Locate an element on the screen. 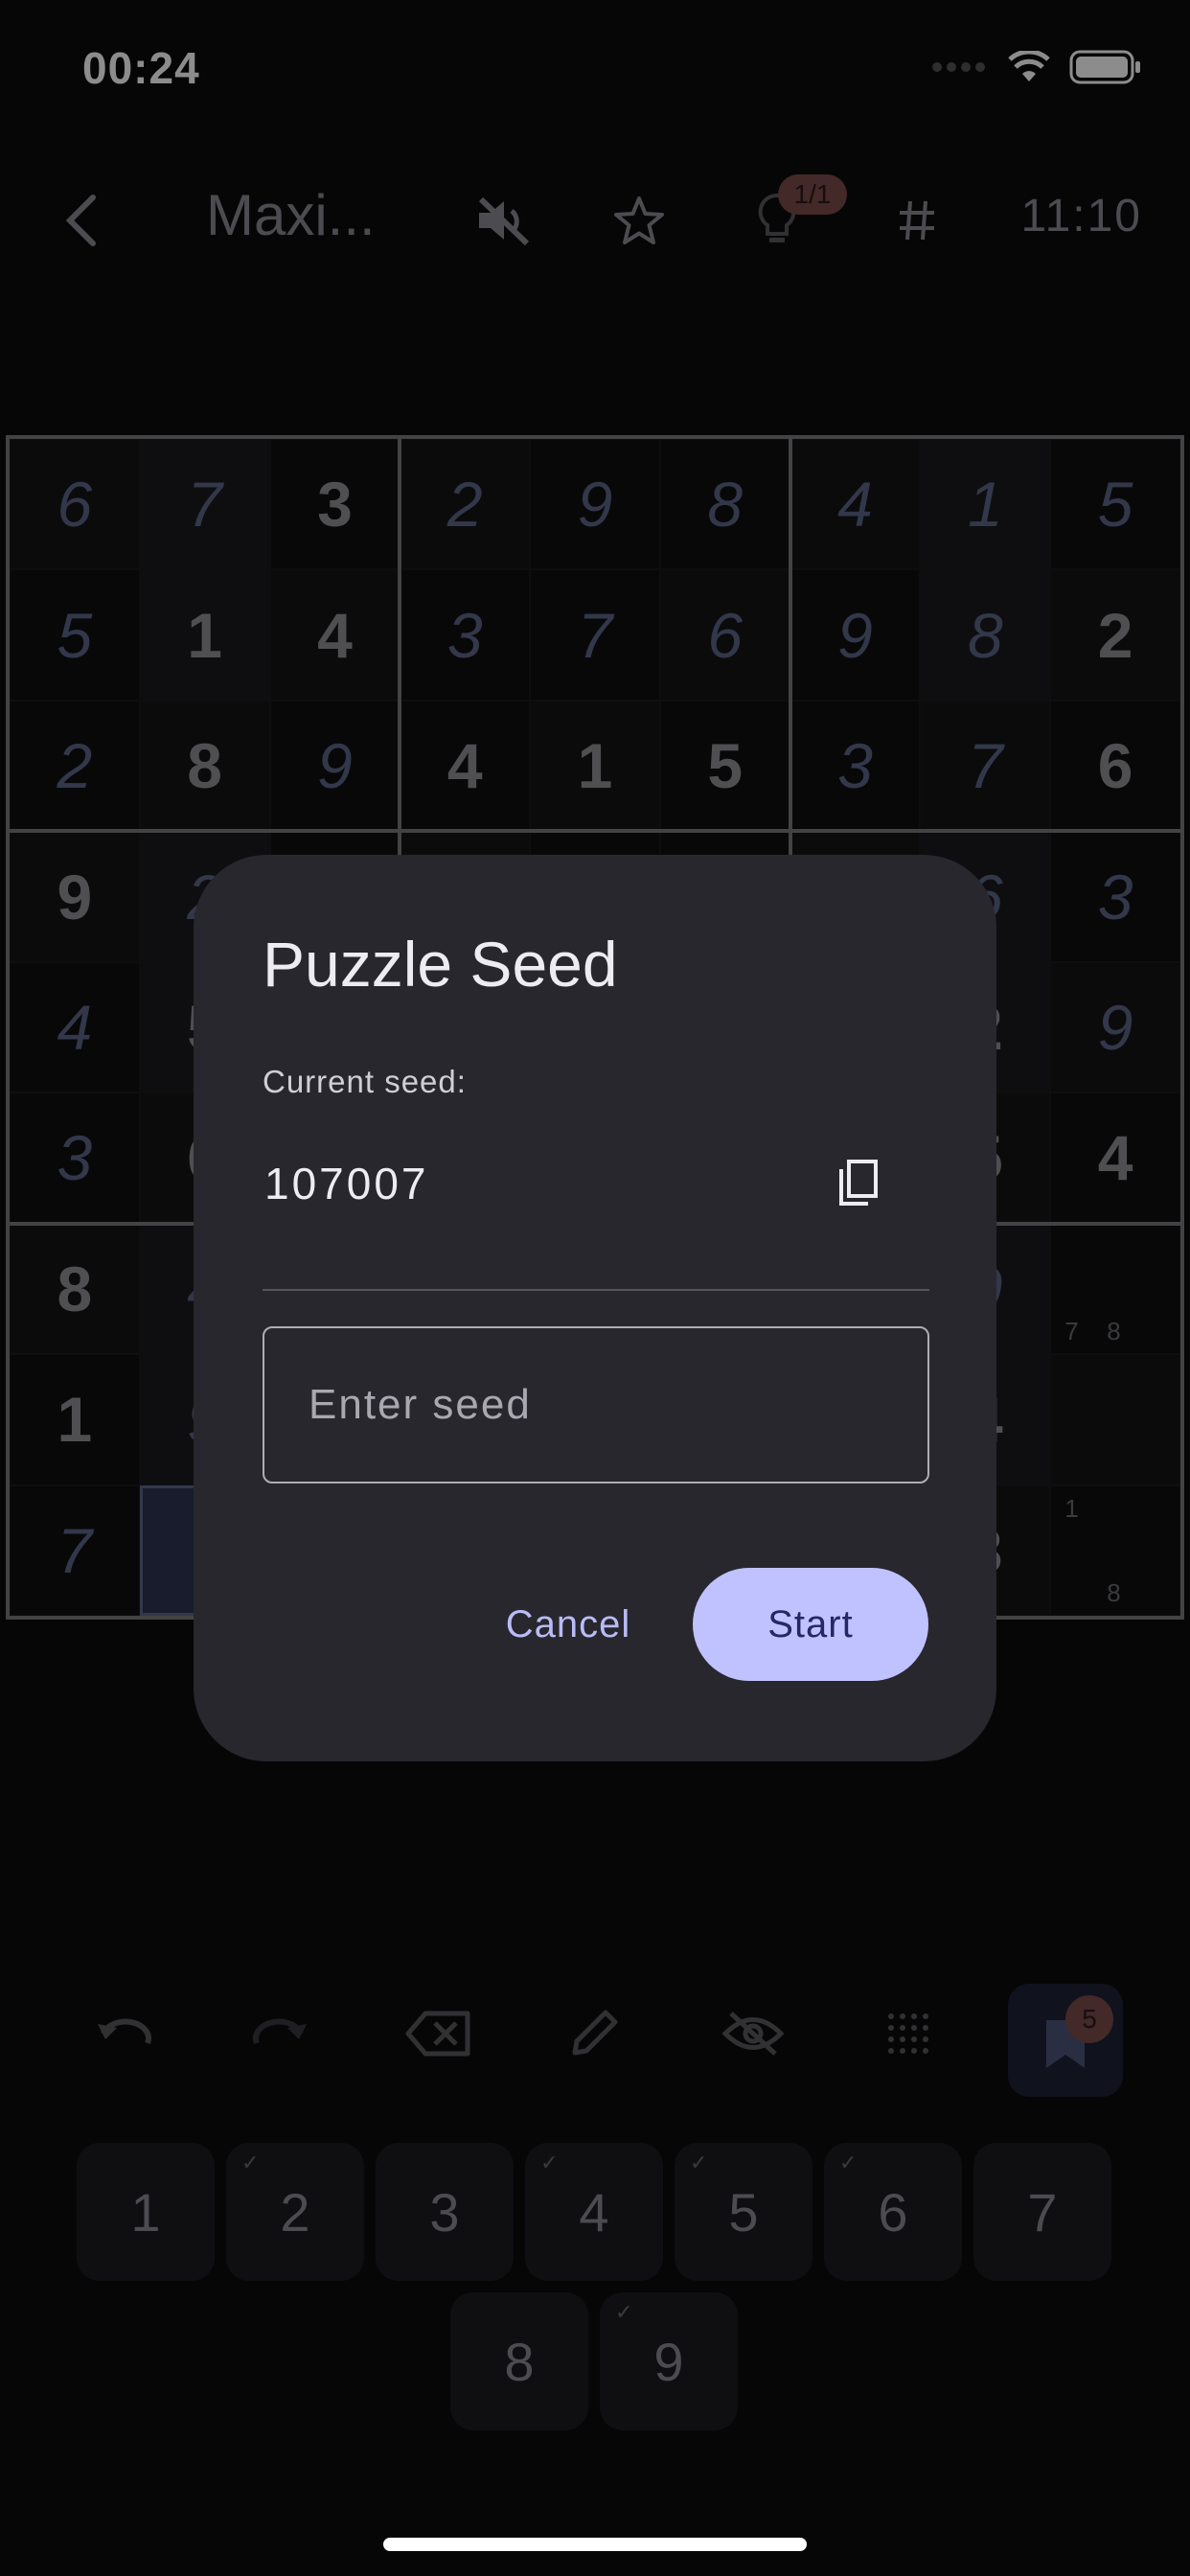  dialog-divider is located at coordinates (596, 1290).